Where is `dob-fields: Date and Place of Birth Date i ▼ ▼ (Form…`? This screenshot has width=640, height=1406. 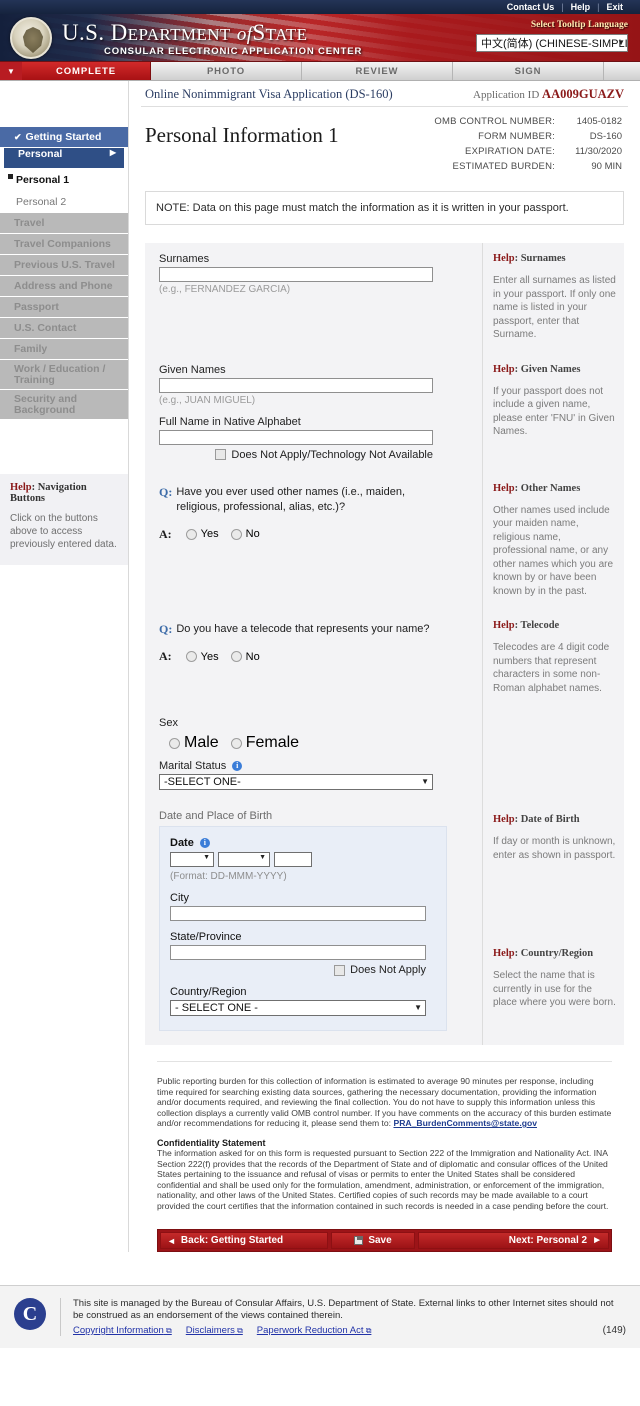 dob-fields: Date and Place of Birth Date i ▼ ▼ (Form… is located at coordinates (313, 924).